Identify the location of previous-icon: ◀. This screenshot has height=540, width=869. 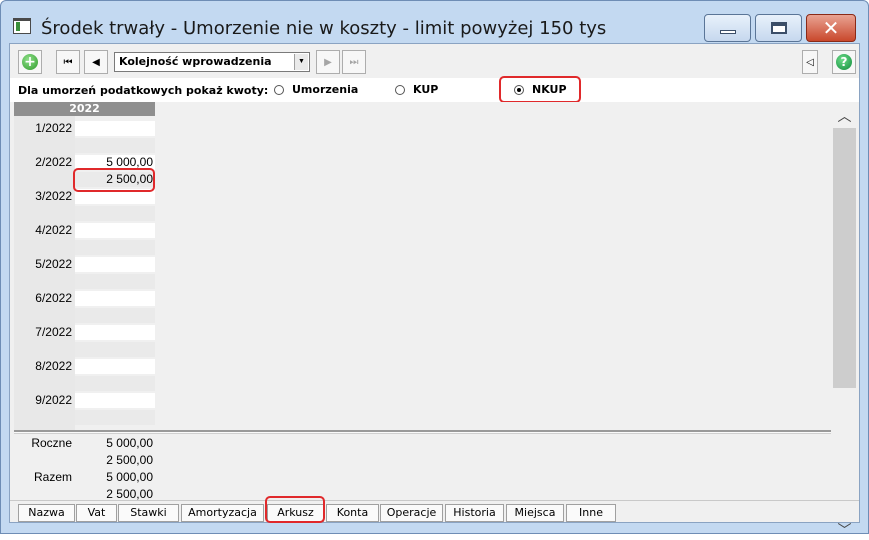
(96, 62).